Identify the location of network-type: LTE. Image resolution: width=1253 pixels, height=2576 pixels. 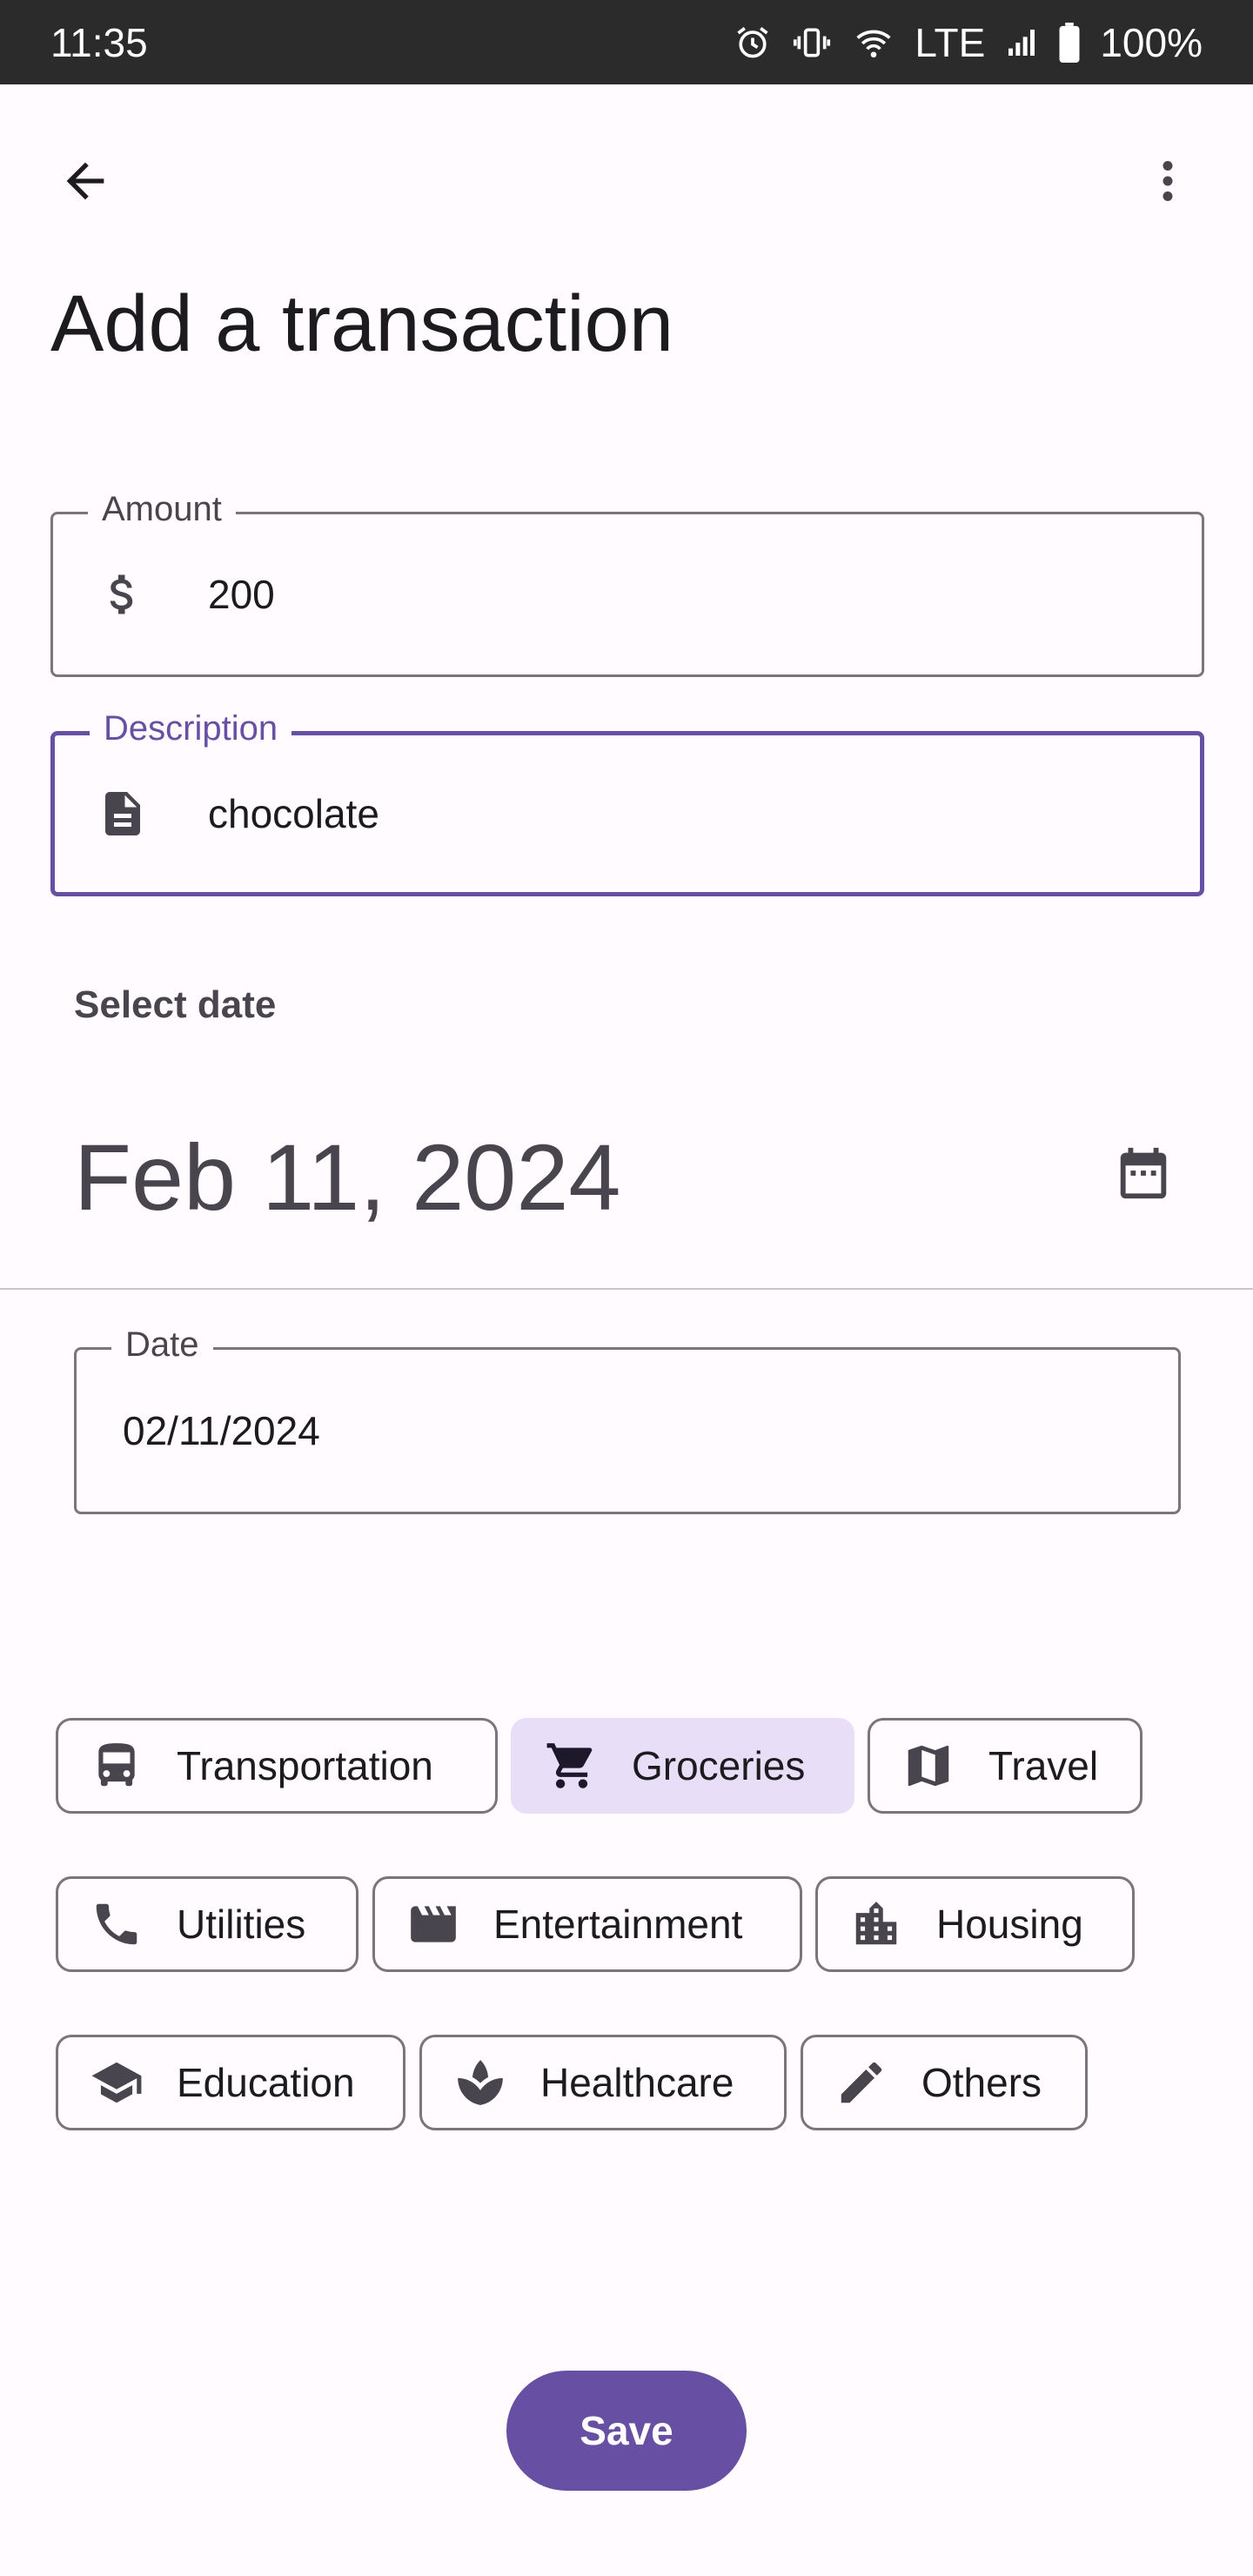
(950, 42).